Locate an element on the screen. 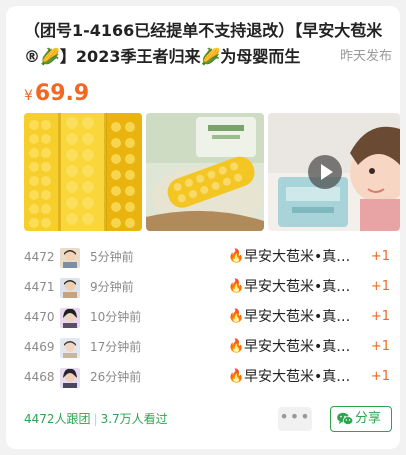 The image size is (406, 455). share-button: 分享 is located at coordinates (361, 419).